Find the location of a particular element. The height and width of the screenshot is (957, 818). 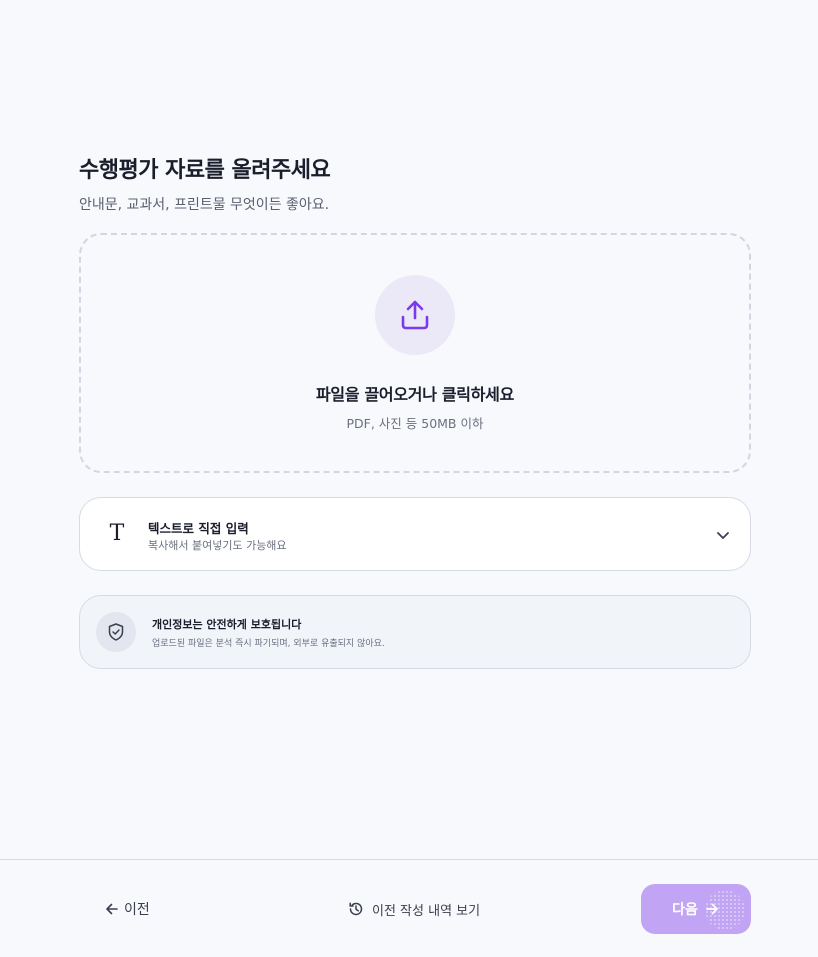

upload-icon-circle is located at coordinates (415, 315).